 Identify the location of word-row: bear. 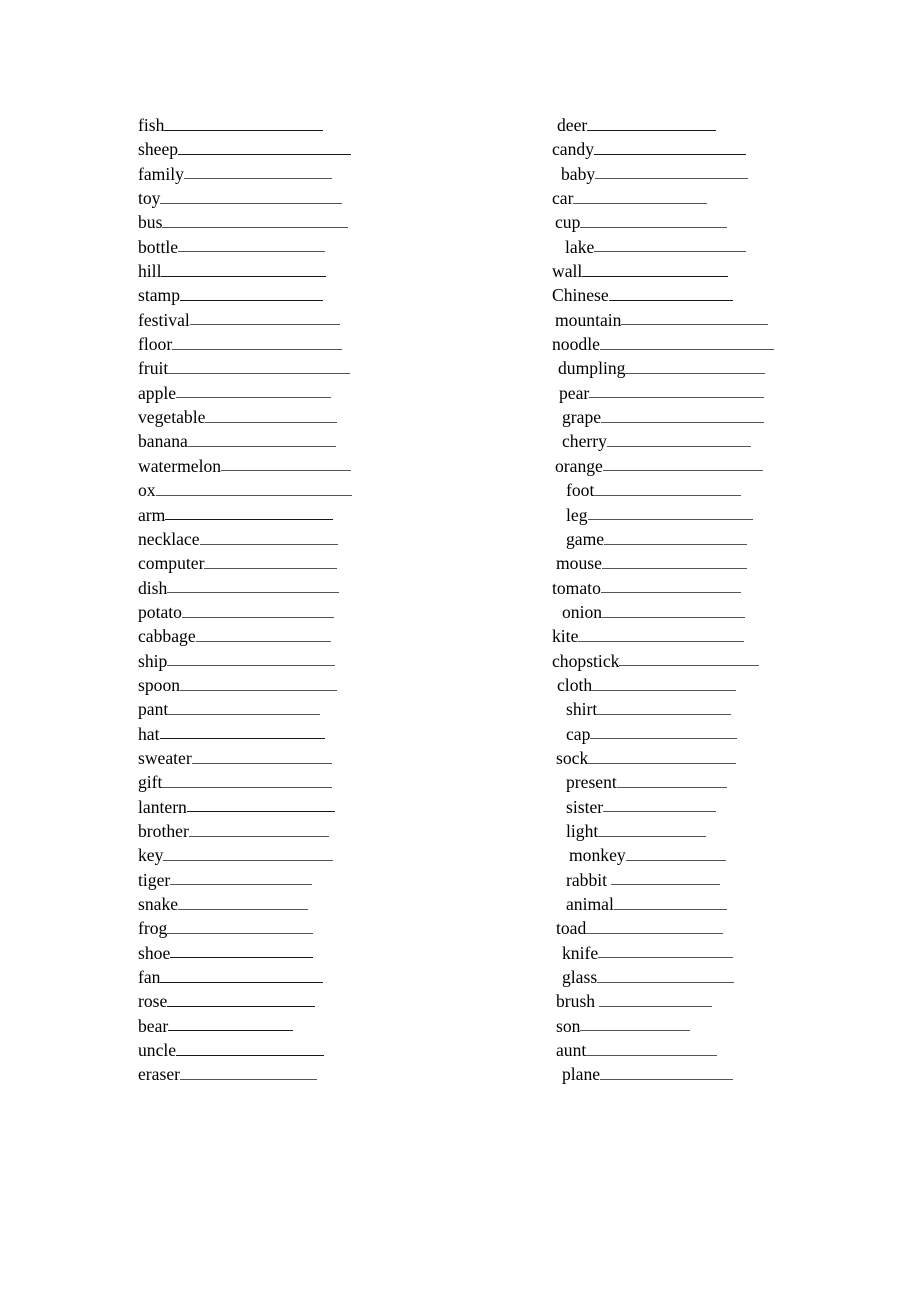
(245, 1026).